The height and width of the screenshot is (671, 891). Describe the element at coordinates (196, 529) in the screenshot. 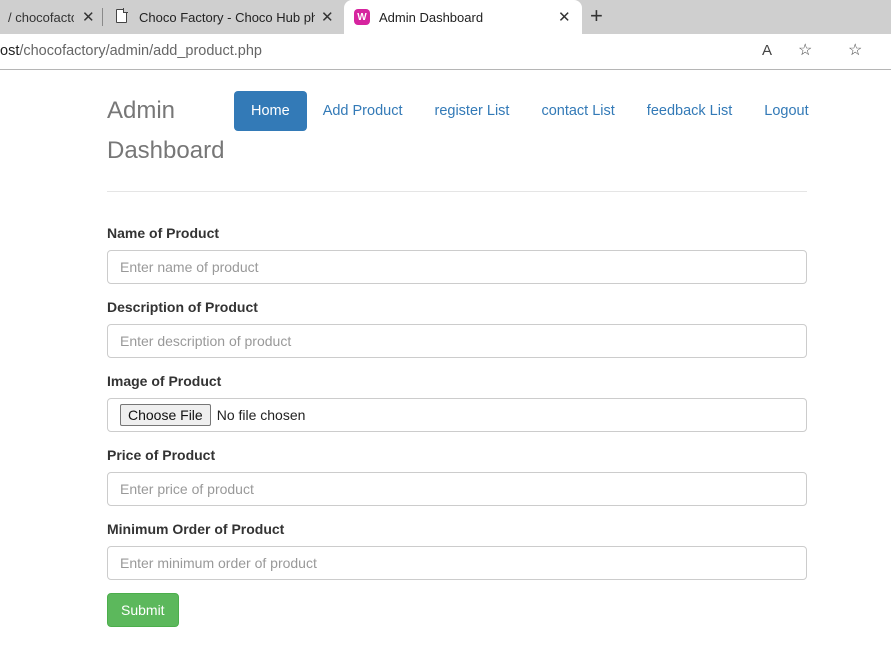

I see `minimum-order-label: Minimum Order of Product` at that location.